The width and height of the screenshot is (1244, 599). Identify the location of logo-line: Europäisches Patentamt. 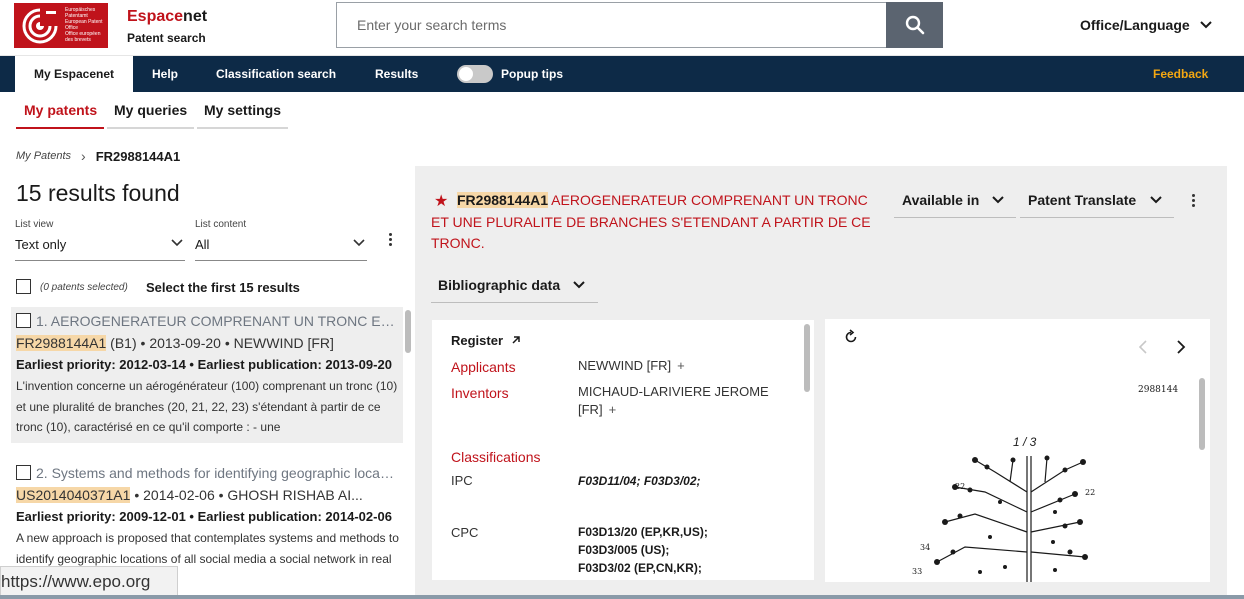
(80, 13).